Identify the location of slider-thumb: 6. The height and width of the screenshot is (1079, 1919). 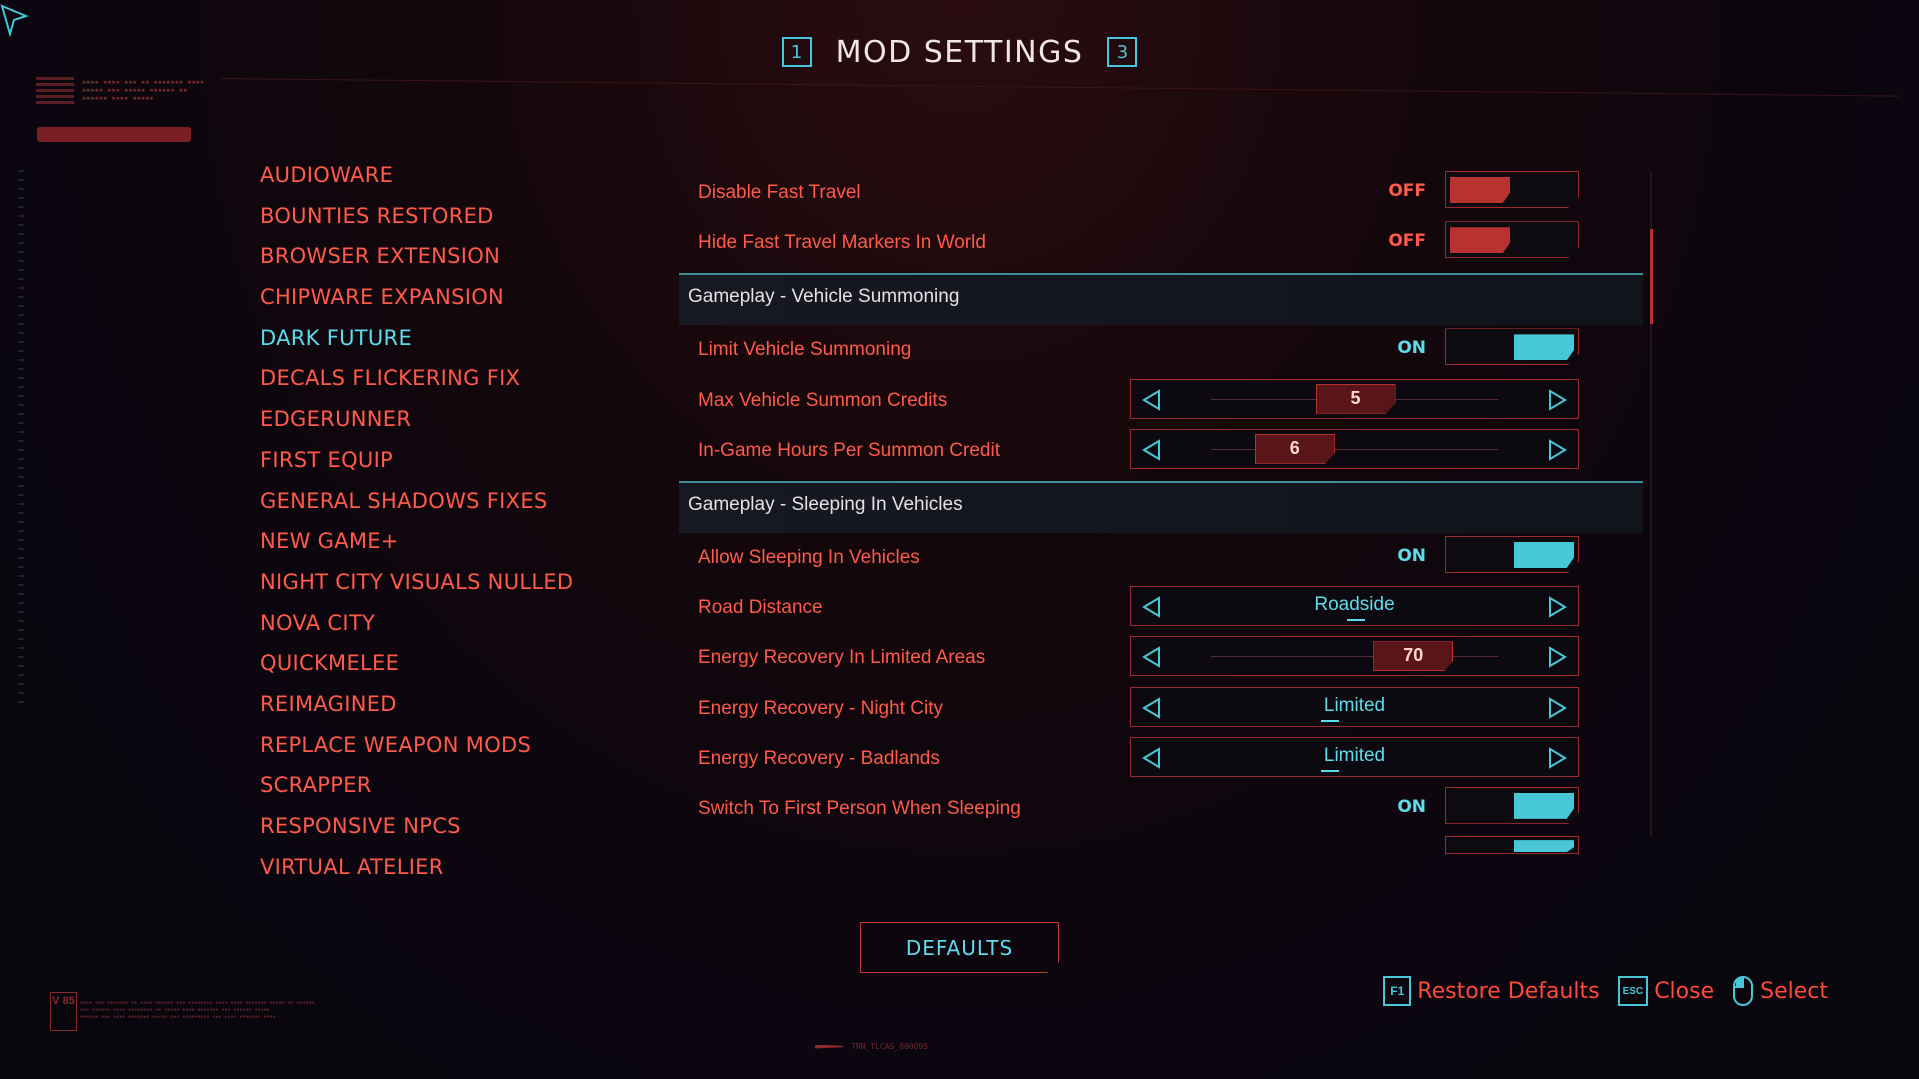
(1294, 448).